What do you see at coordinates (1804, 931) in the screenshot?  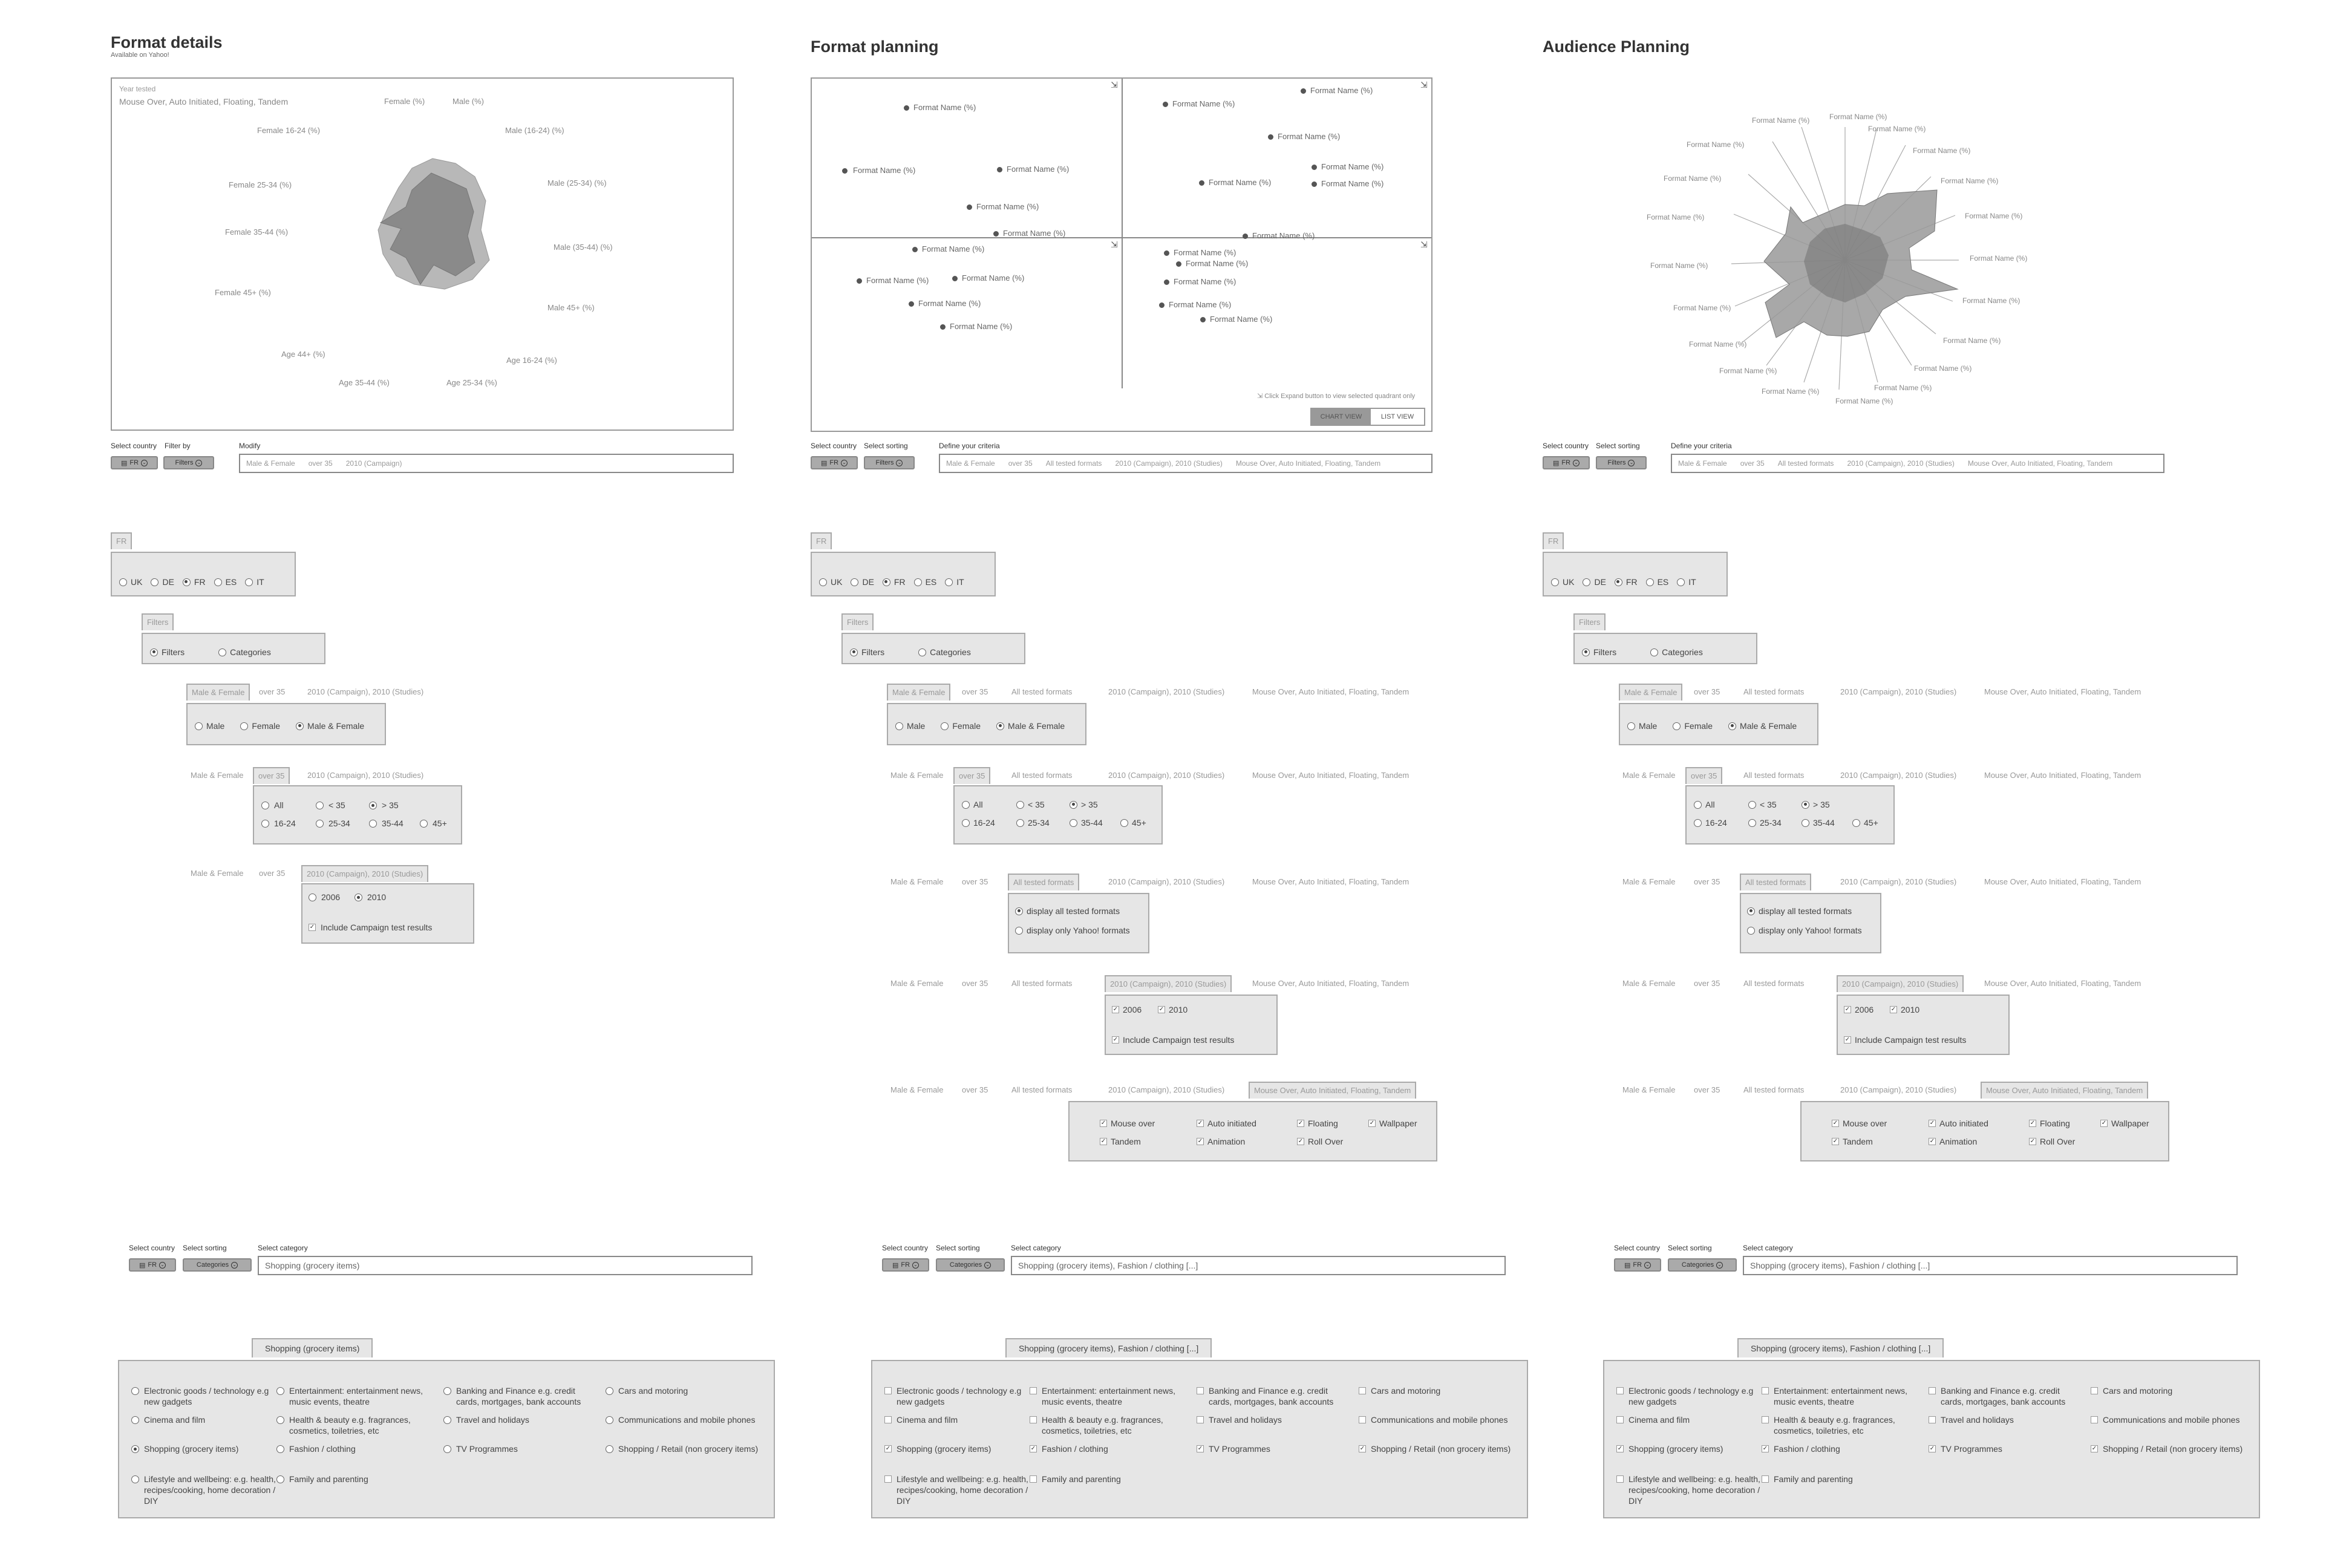 I see `formats-option: display only Yahoo! formats` at bounding box center [1804, 931].